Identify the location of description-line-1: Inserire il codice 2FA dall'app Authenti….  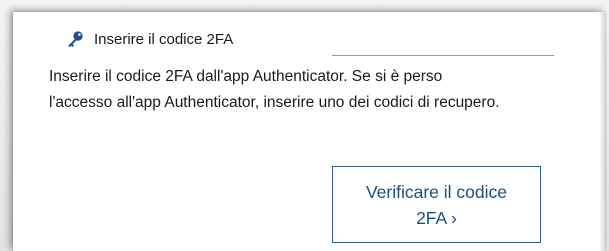
(246, 76).